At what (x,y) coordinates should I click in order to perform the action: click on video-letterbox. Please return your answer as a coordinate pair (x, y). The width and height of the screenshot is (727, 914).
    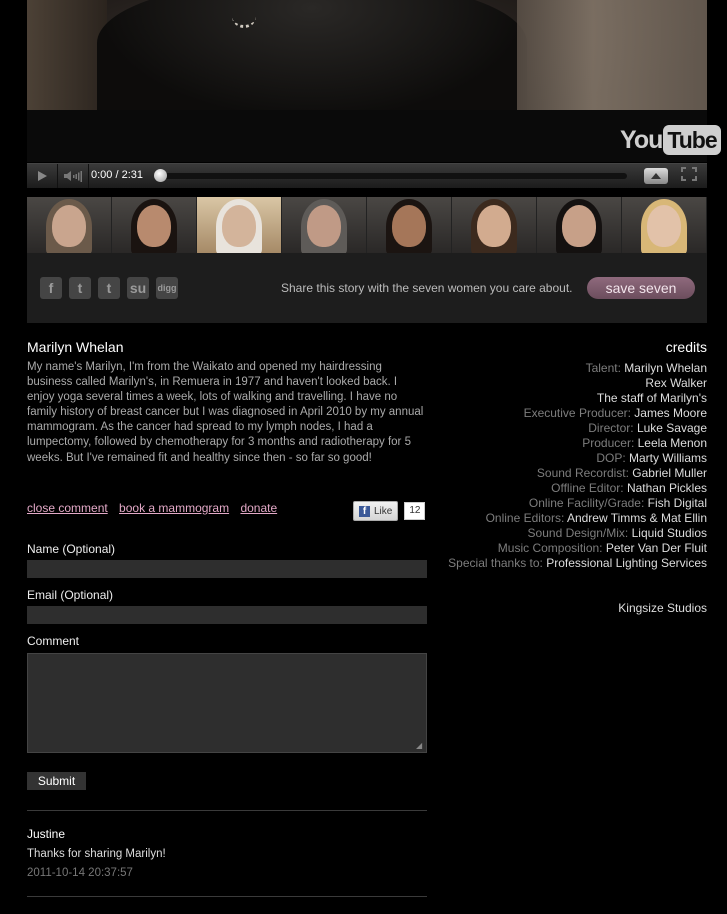
    Looking at the image, I should click on (367, 136).